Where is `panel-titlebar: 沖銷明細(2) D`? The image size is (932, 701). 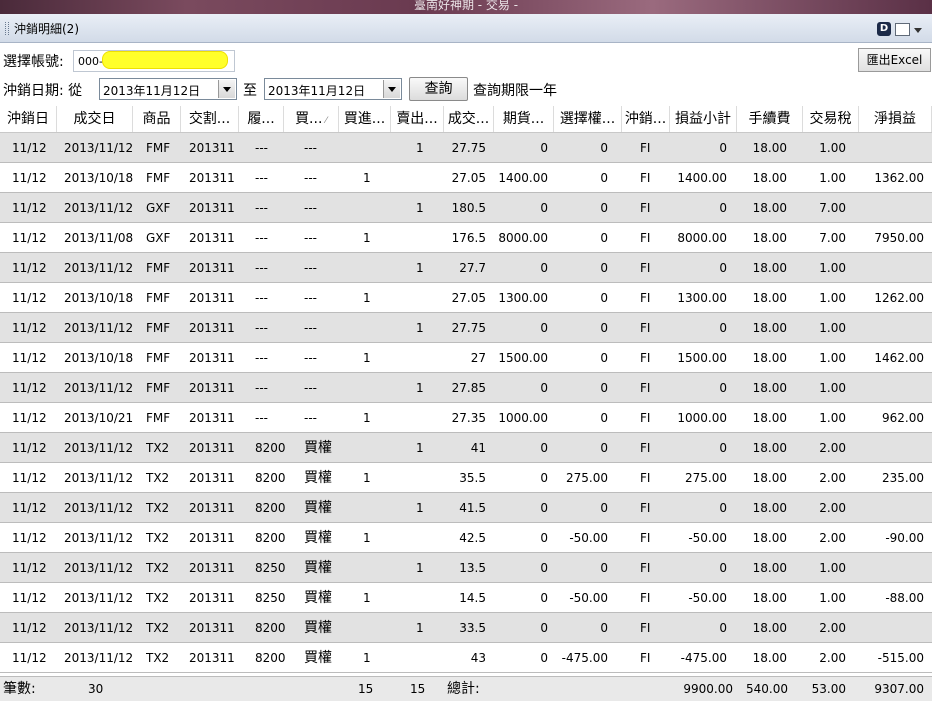
panel-titlebar: 沖銷明細(2) D is located at coordinates (466, 28).